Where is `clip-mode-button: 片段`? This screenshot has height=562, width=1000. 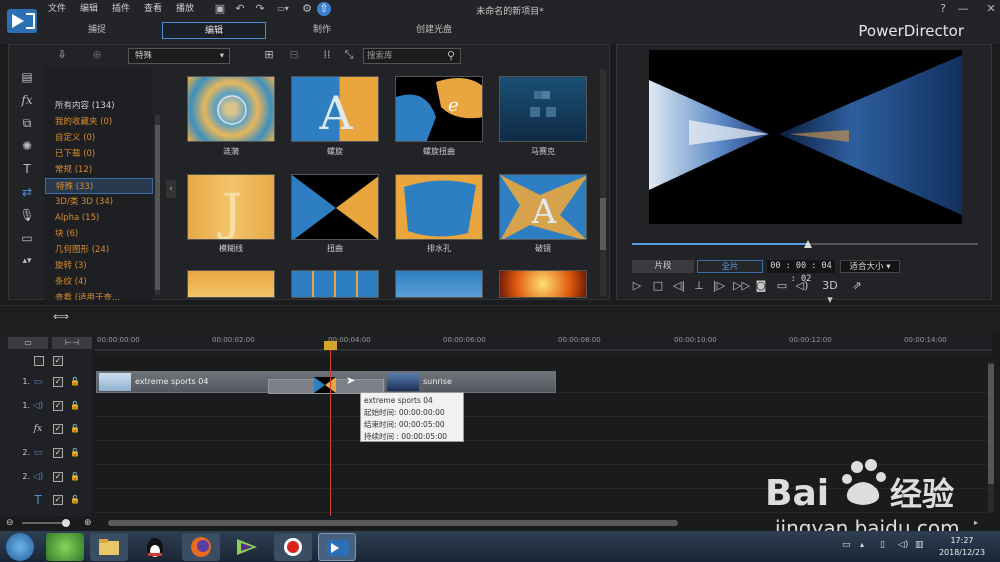 clip-mode-button: 片段 is located at coordinates (663, 266).